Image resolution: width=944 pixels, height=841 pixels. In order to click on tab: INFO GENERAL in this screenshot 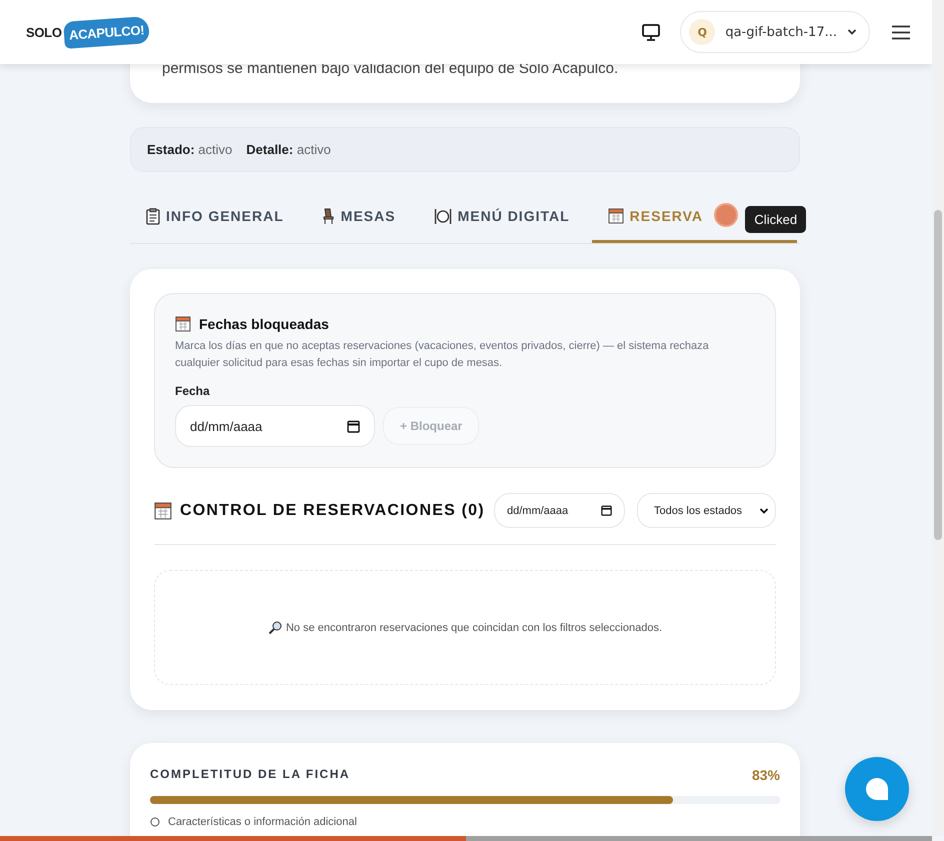, I will do `click(215, 222)`.